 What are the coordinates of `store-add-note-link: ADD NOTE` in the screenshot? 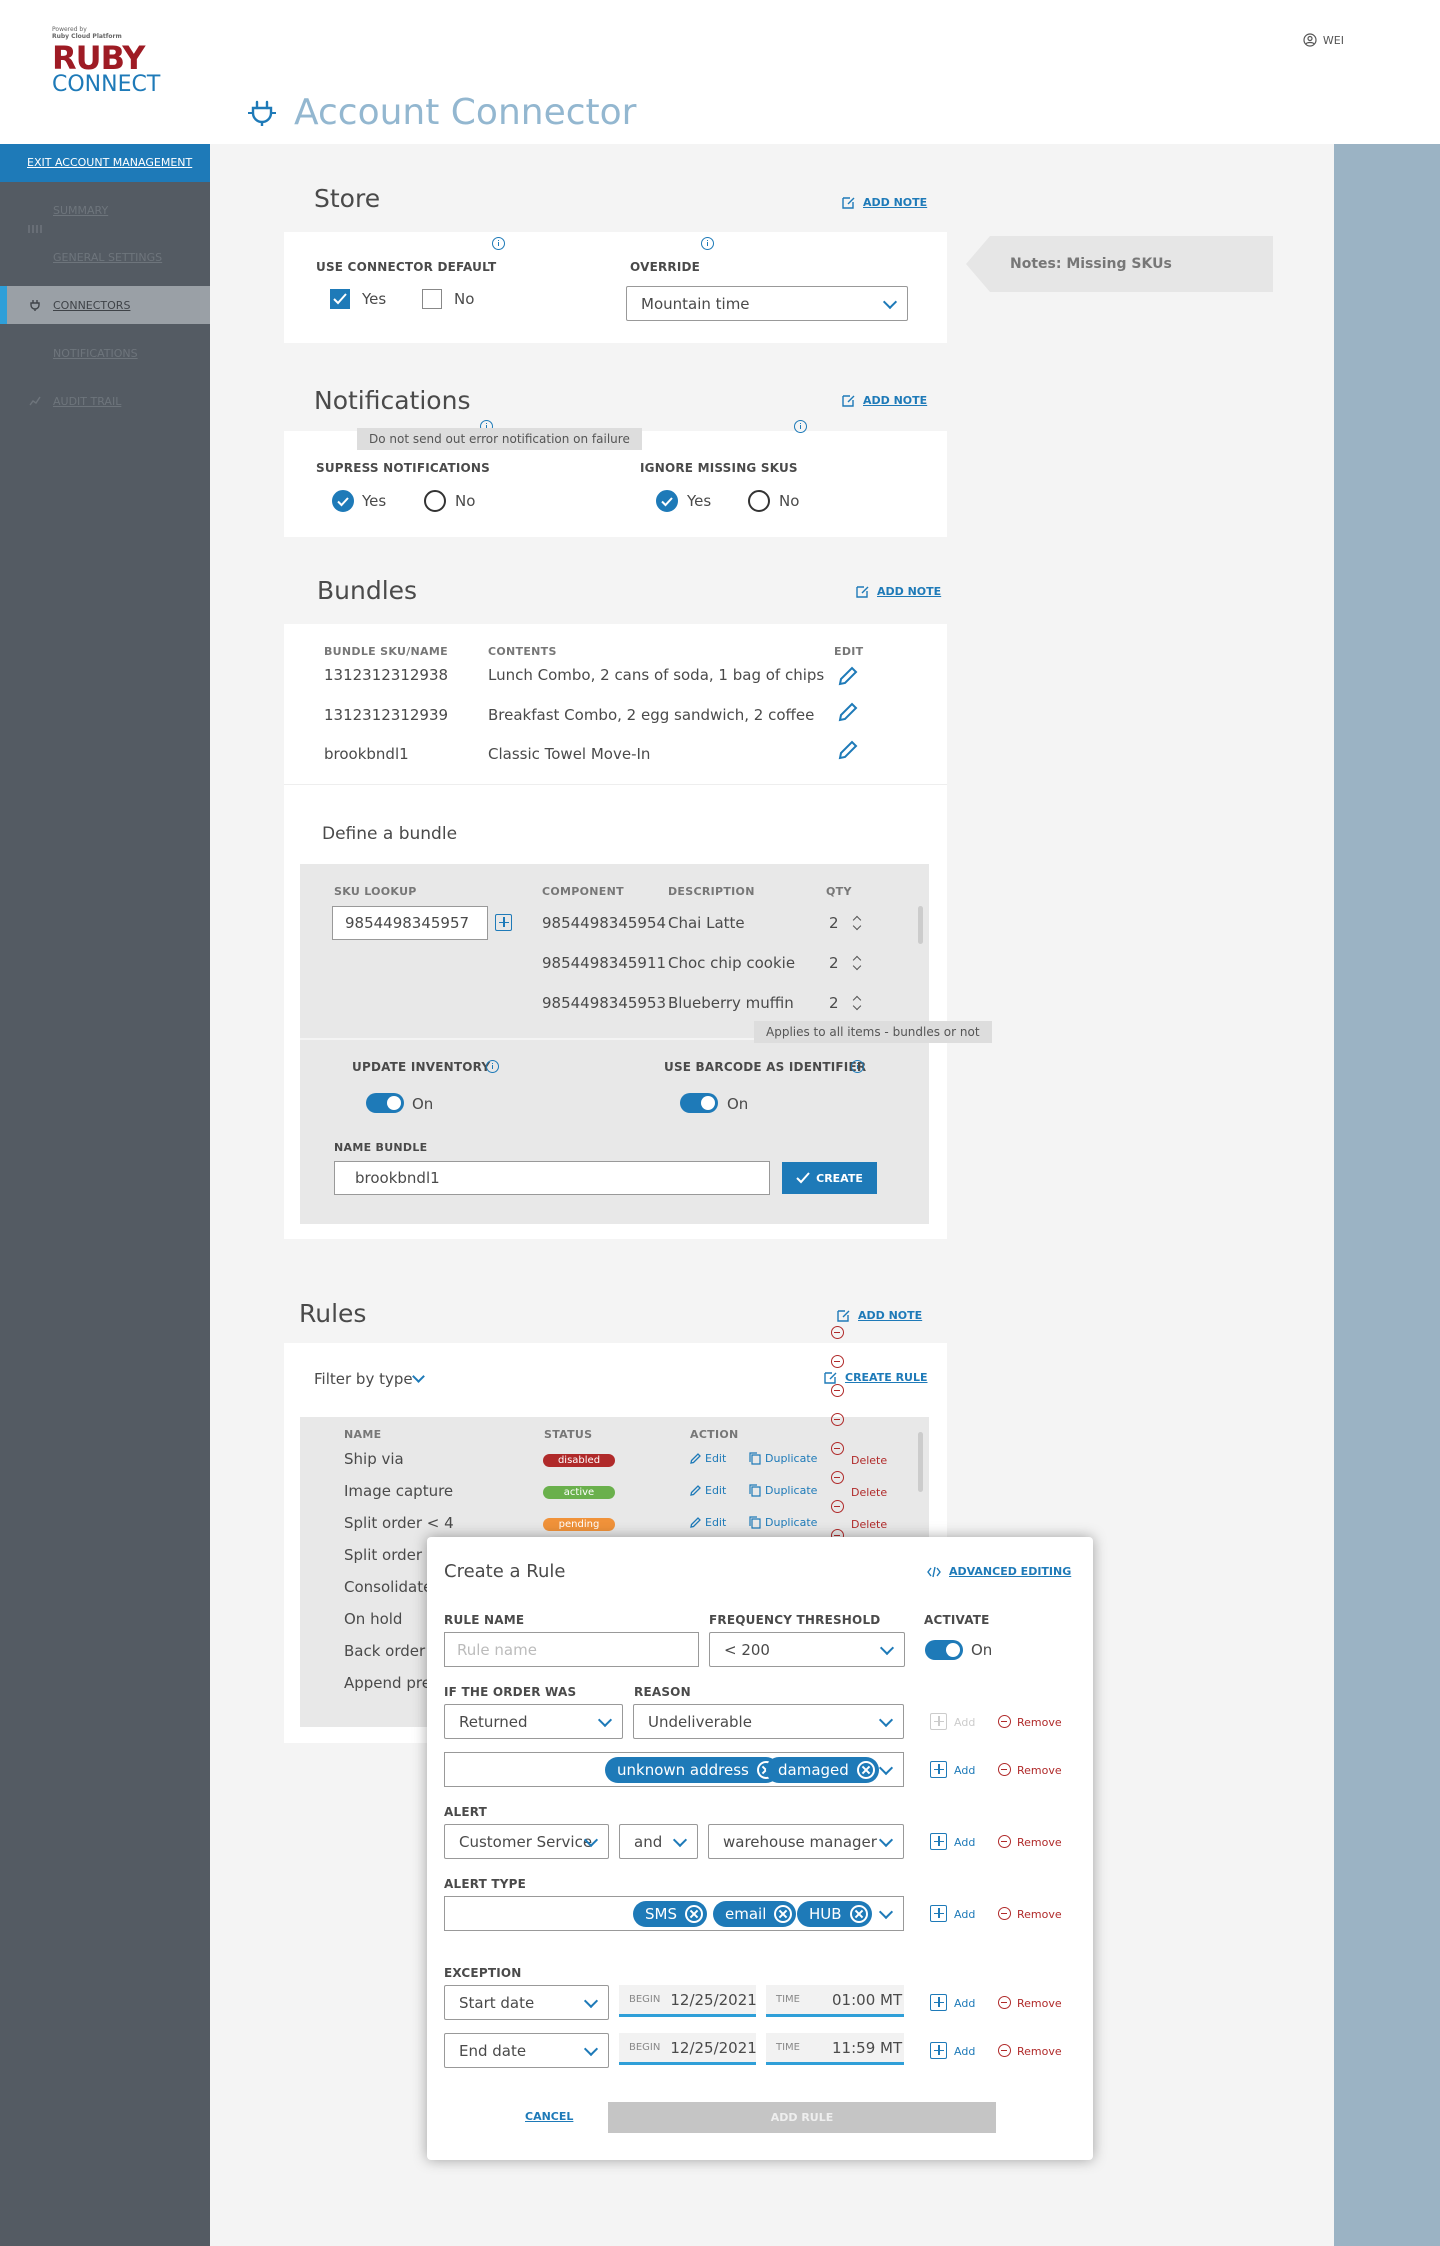 It's located at (884, 202).